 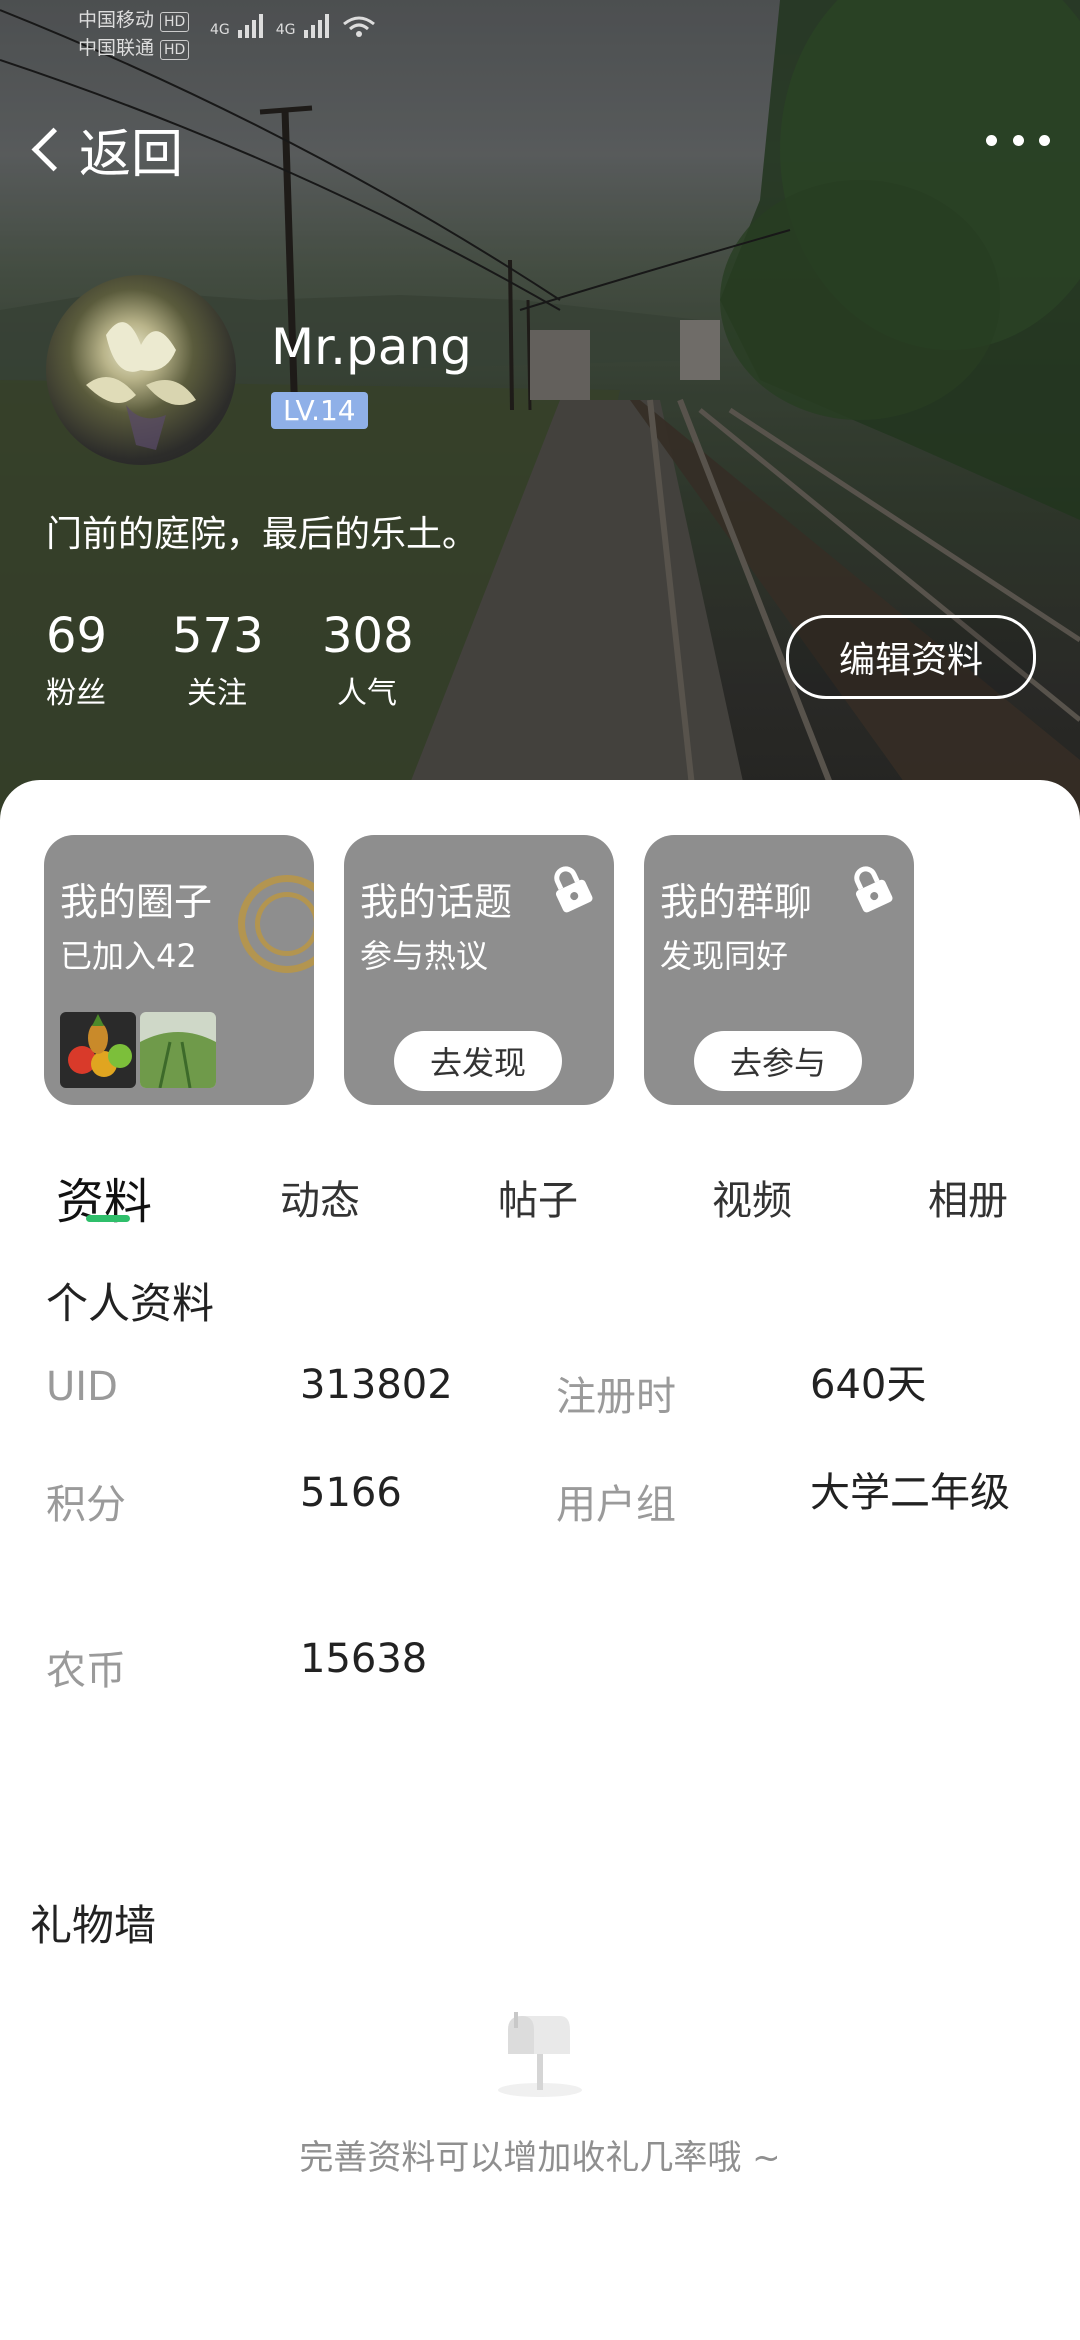 What do you see at coordinates (220, 30) in the screenshot?
I see `net-type-1: 4G` at bounding box center [220, 30].